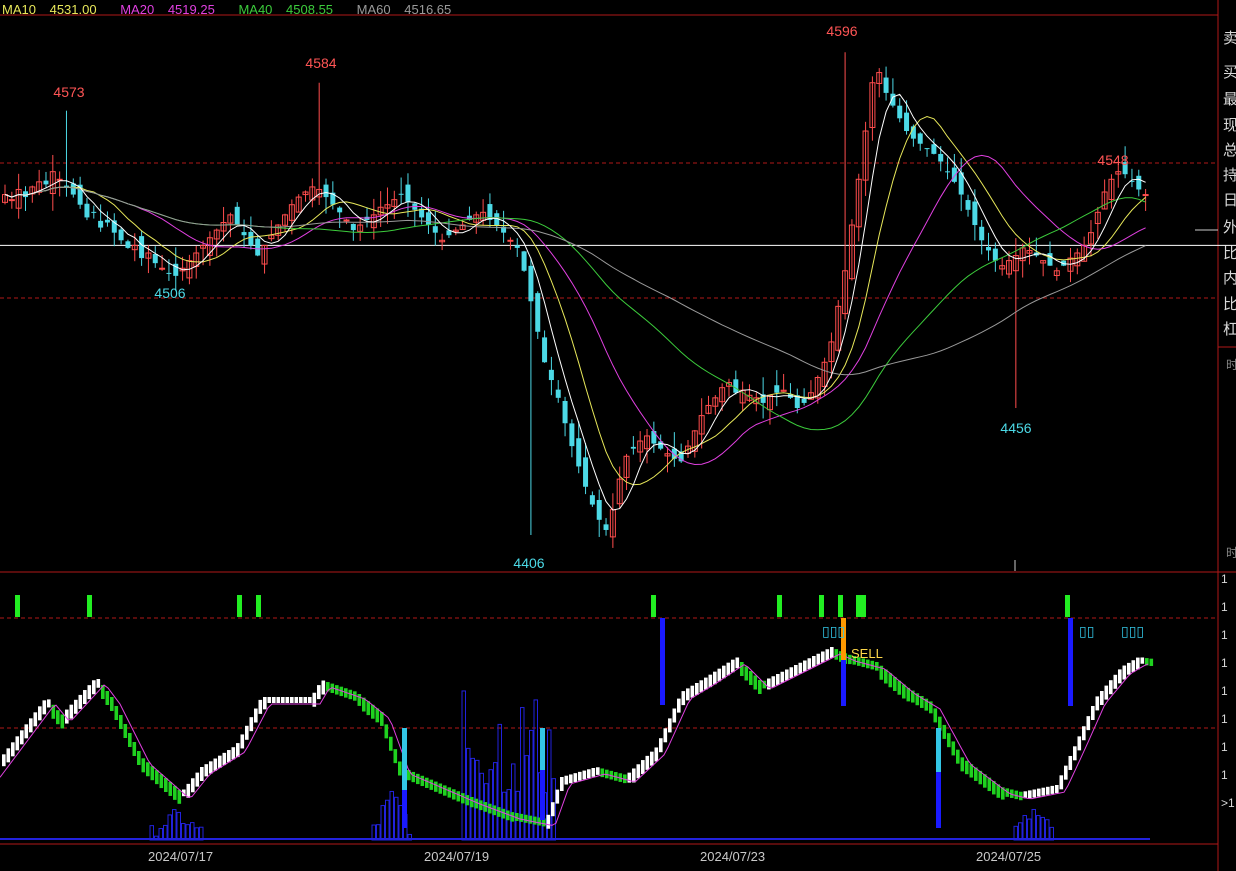 The width and height of the screenshot is (1236, 871). What do you see at coordinates (1229, 278) in the screenshot?
I see `quote-field-inner: 内` at bounding box center [1229, 278].